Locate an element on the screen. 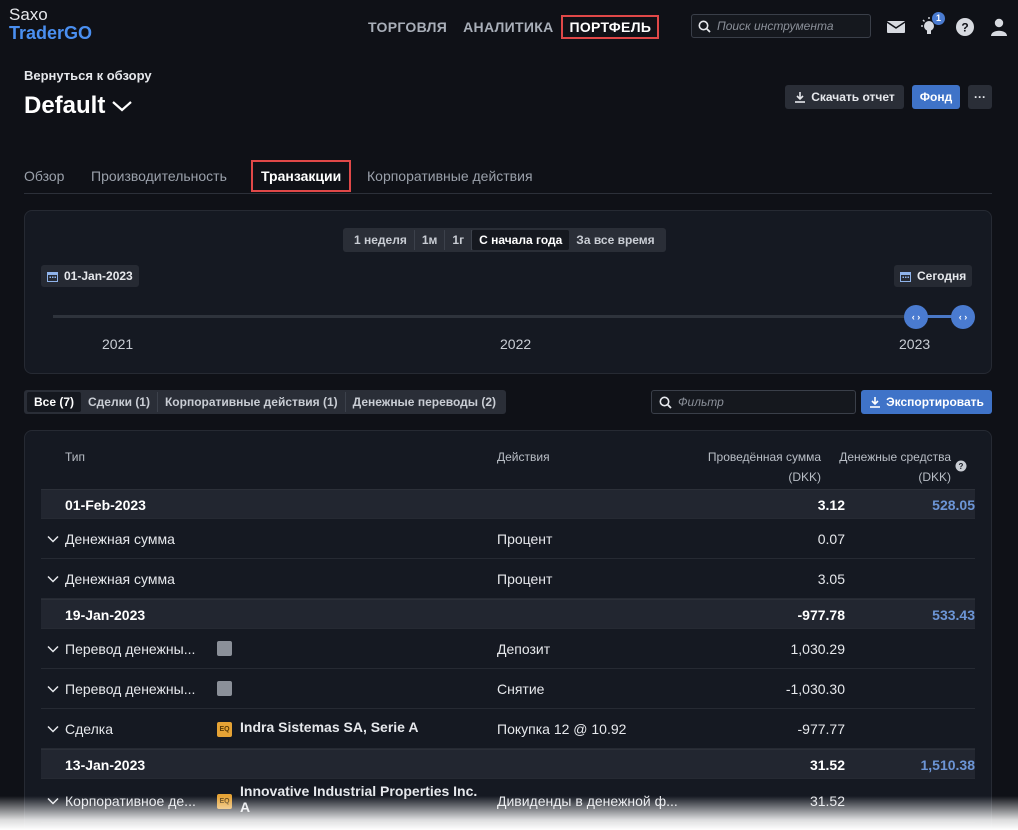  arrows-horizontal-icon: ‹ › is located at coordinates (963, 317).